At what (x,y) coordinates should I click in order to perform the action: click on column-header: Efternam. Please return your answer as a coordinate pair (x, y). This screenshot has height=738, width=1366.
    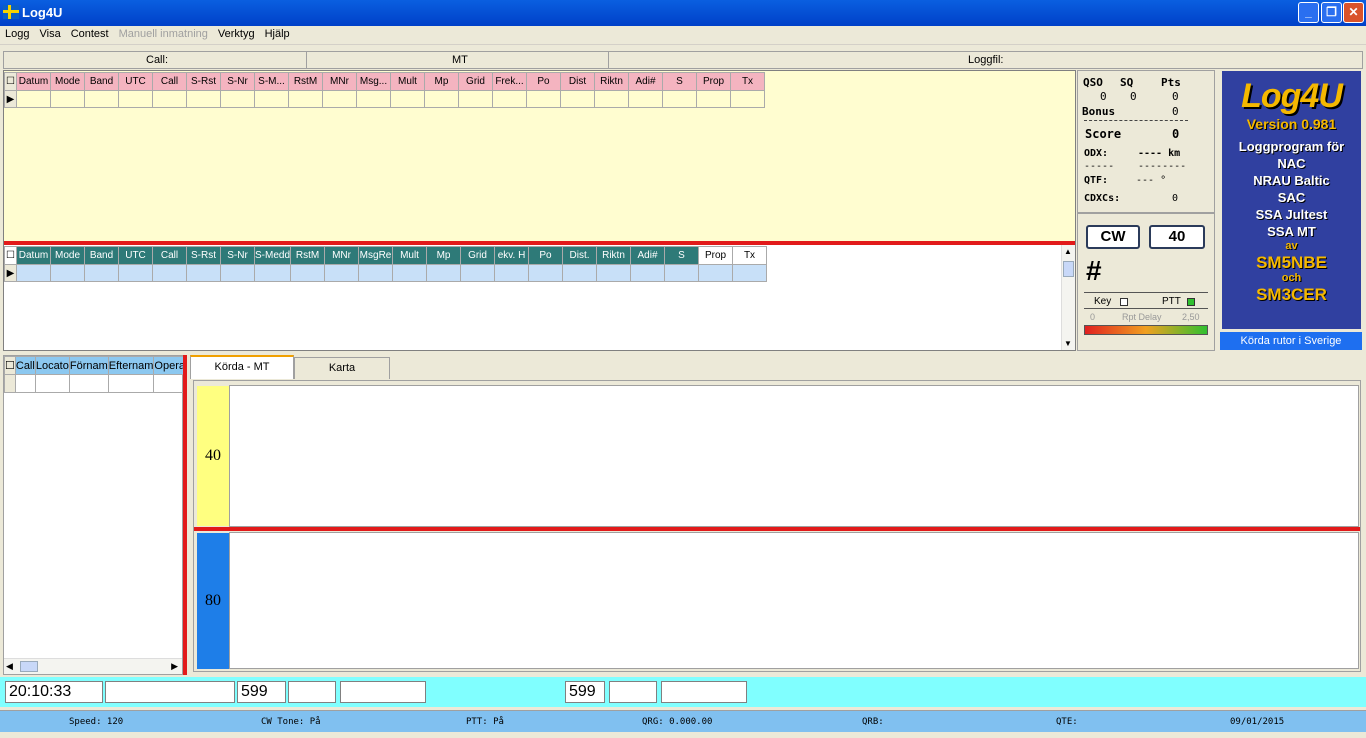
    Looking at the image, I should click on (131, 365).